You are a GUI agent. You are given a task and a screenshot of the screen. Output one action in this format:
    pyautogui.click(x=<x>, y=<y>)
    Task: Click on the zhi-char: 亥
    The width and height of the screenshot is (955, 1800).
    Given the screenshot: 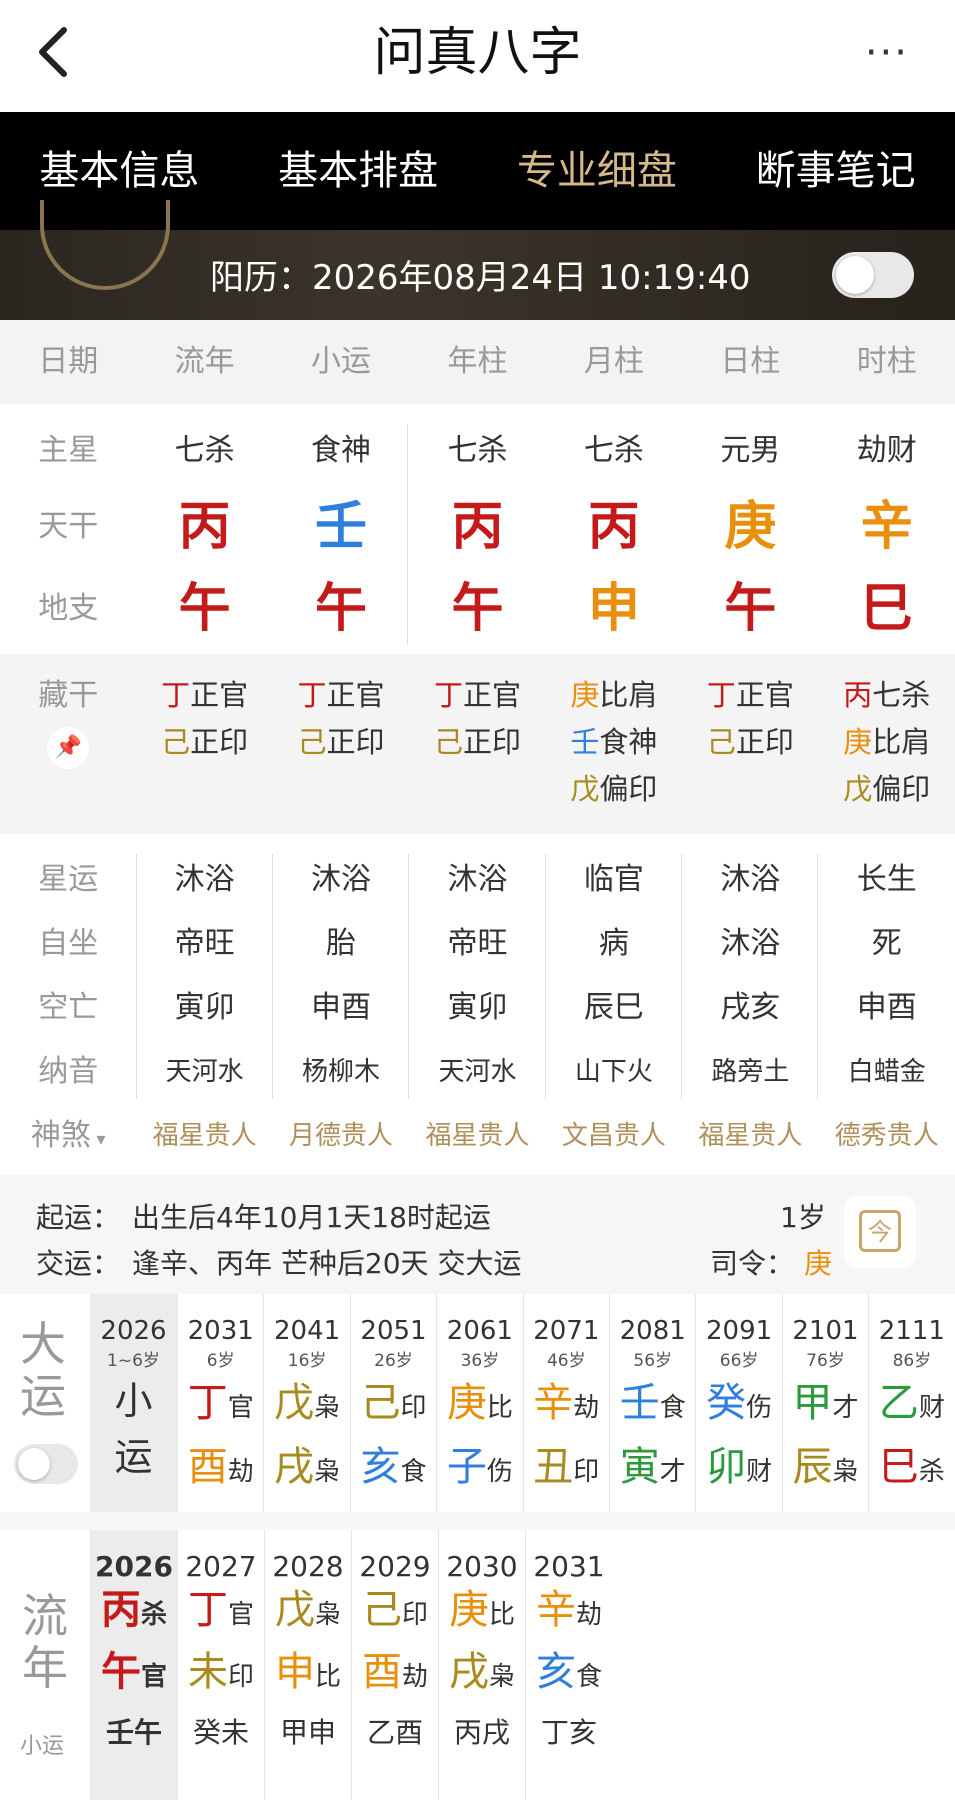 What is the action you would take?
    pyautogui.click(x=380, y=1467)
    